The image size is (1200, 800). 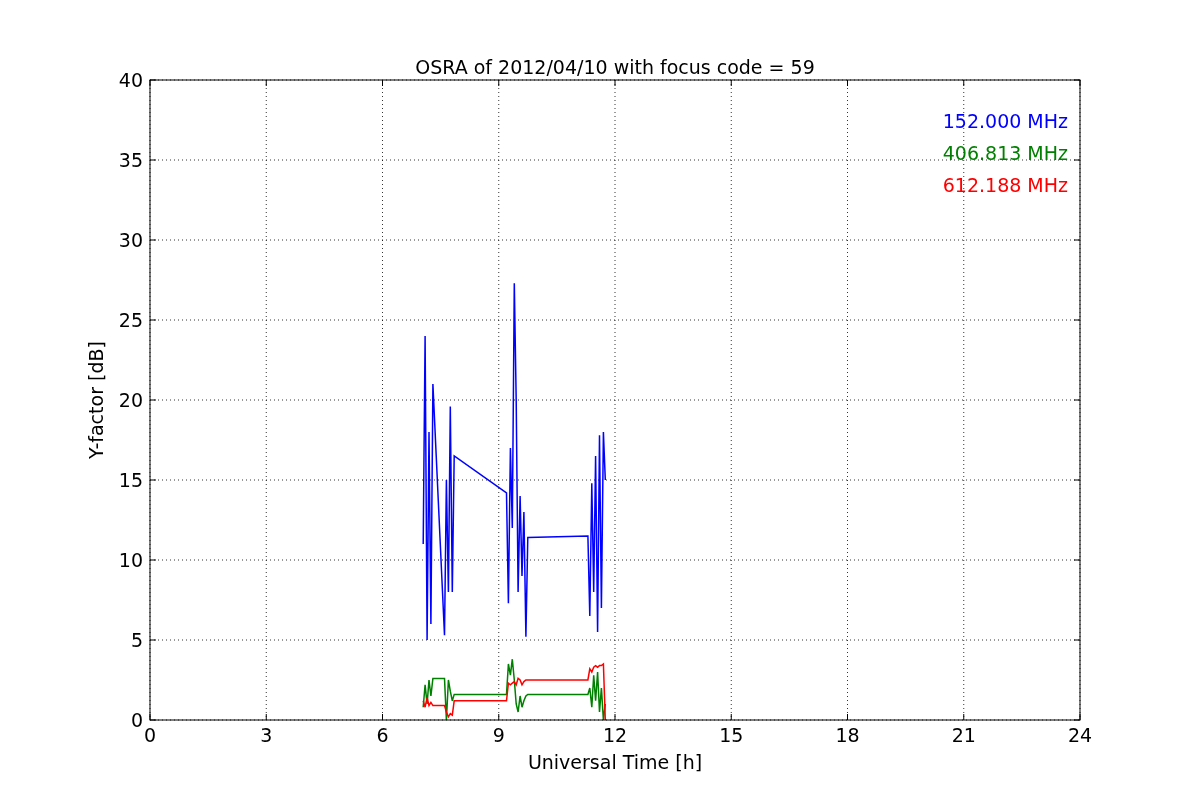 I want to click on legend-label: 612.188 MHz, so click(x=1005, y=185).